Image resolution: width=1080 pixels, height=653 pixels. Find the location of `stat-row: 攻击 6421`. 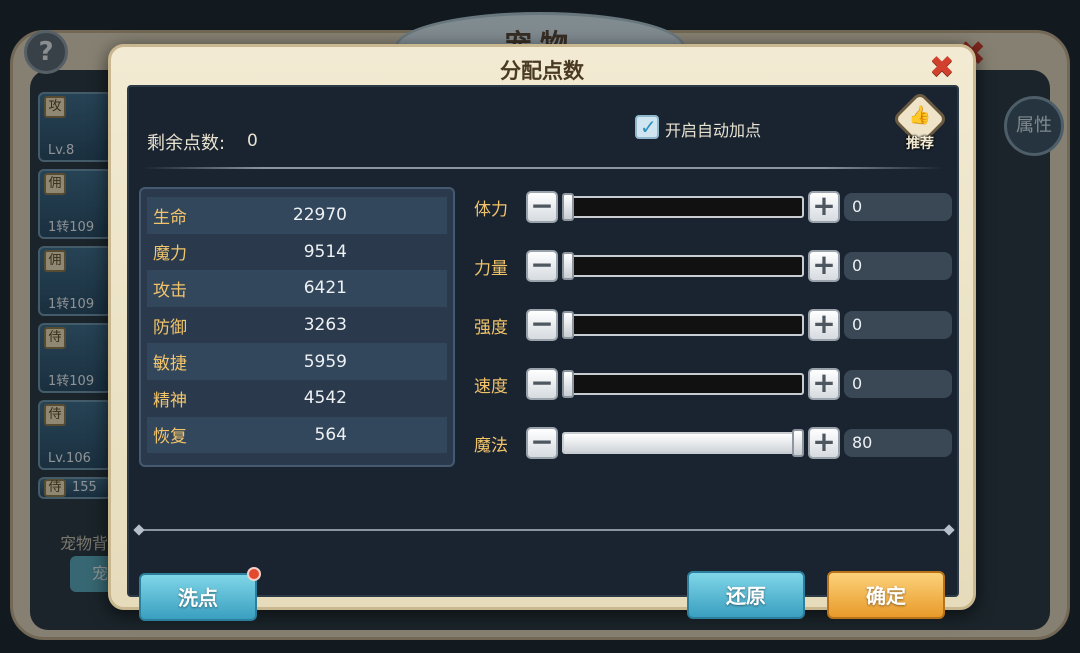

stat-row: 攻击 6421 is located at coordinates (297, 288).